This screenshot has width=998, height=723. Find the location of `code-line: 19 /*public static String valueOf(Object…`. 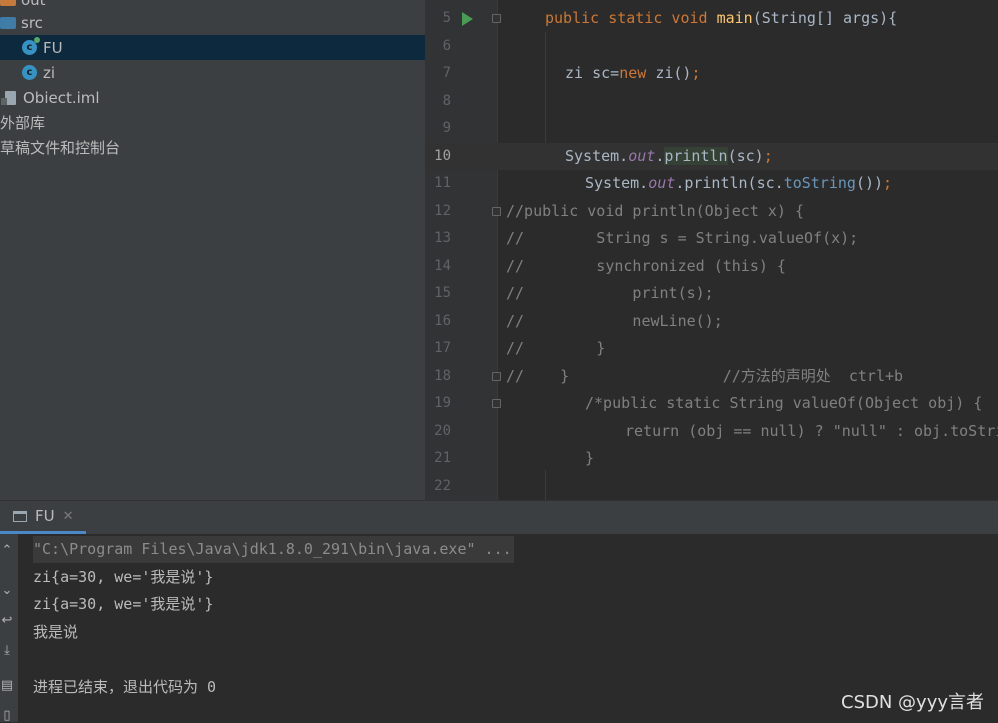

code-line: 19 /*public static String valueOf(Object… is located at coordinates (711, 403).